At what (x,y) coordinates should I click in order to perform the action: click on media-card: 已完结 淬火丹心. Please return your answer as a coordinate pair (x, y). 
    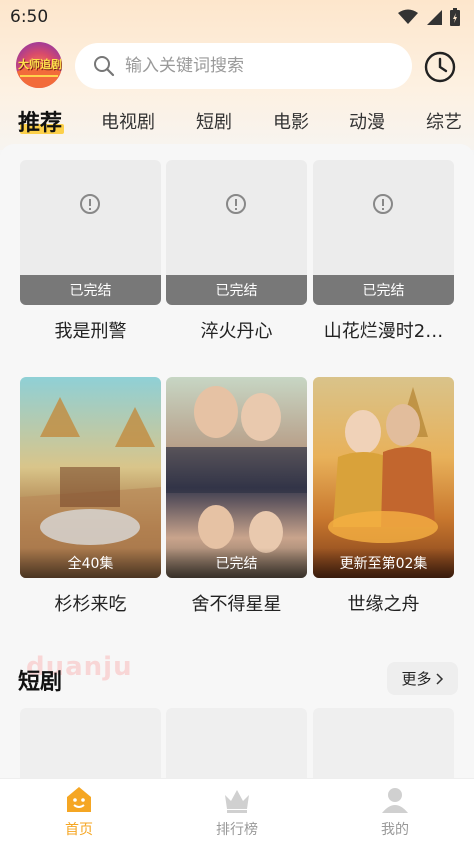
    Looking at the image, I should click on (236, 251).